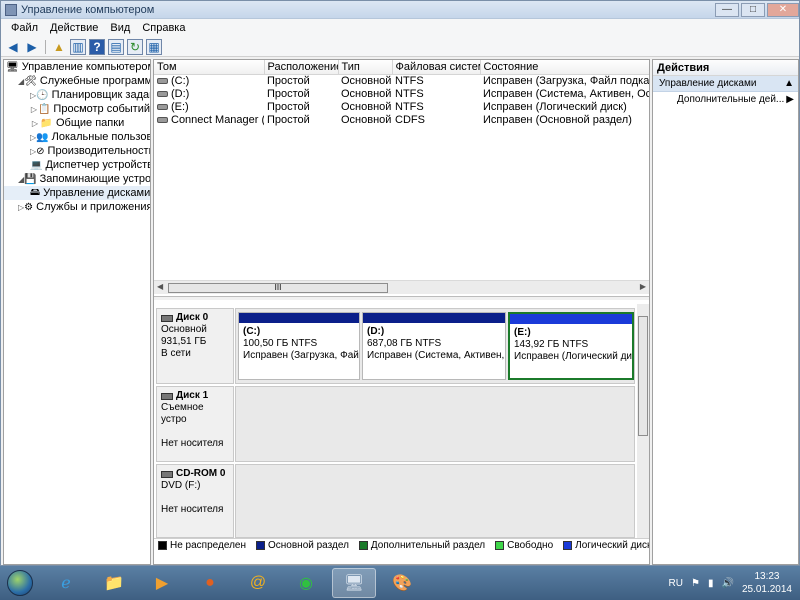 This screenshot has width=800, height=600. I want to click on back-icon: ◀, so click(13, 47).